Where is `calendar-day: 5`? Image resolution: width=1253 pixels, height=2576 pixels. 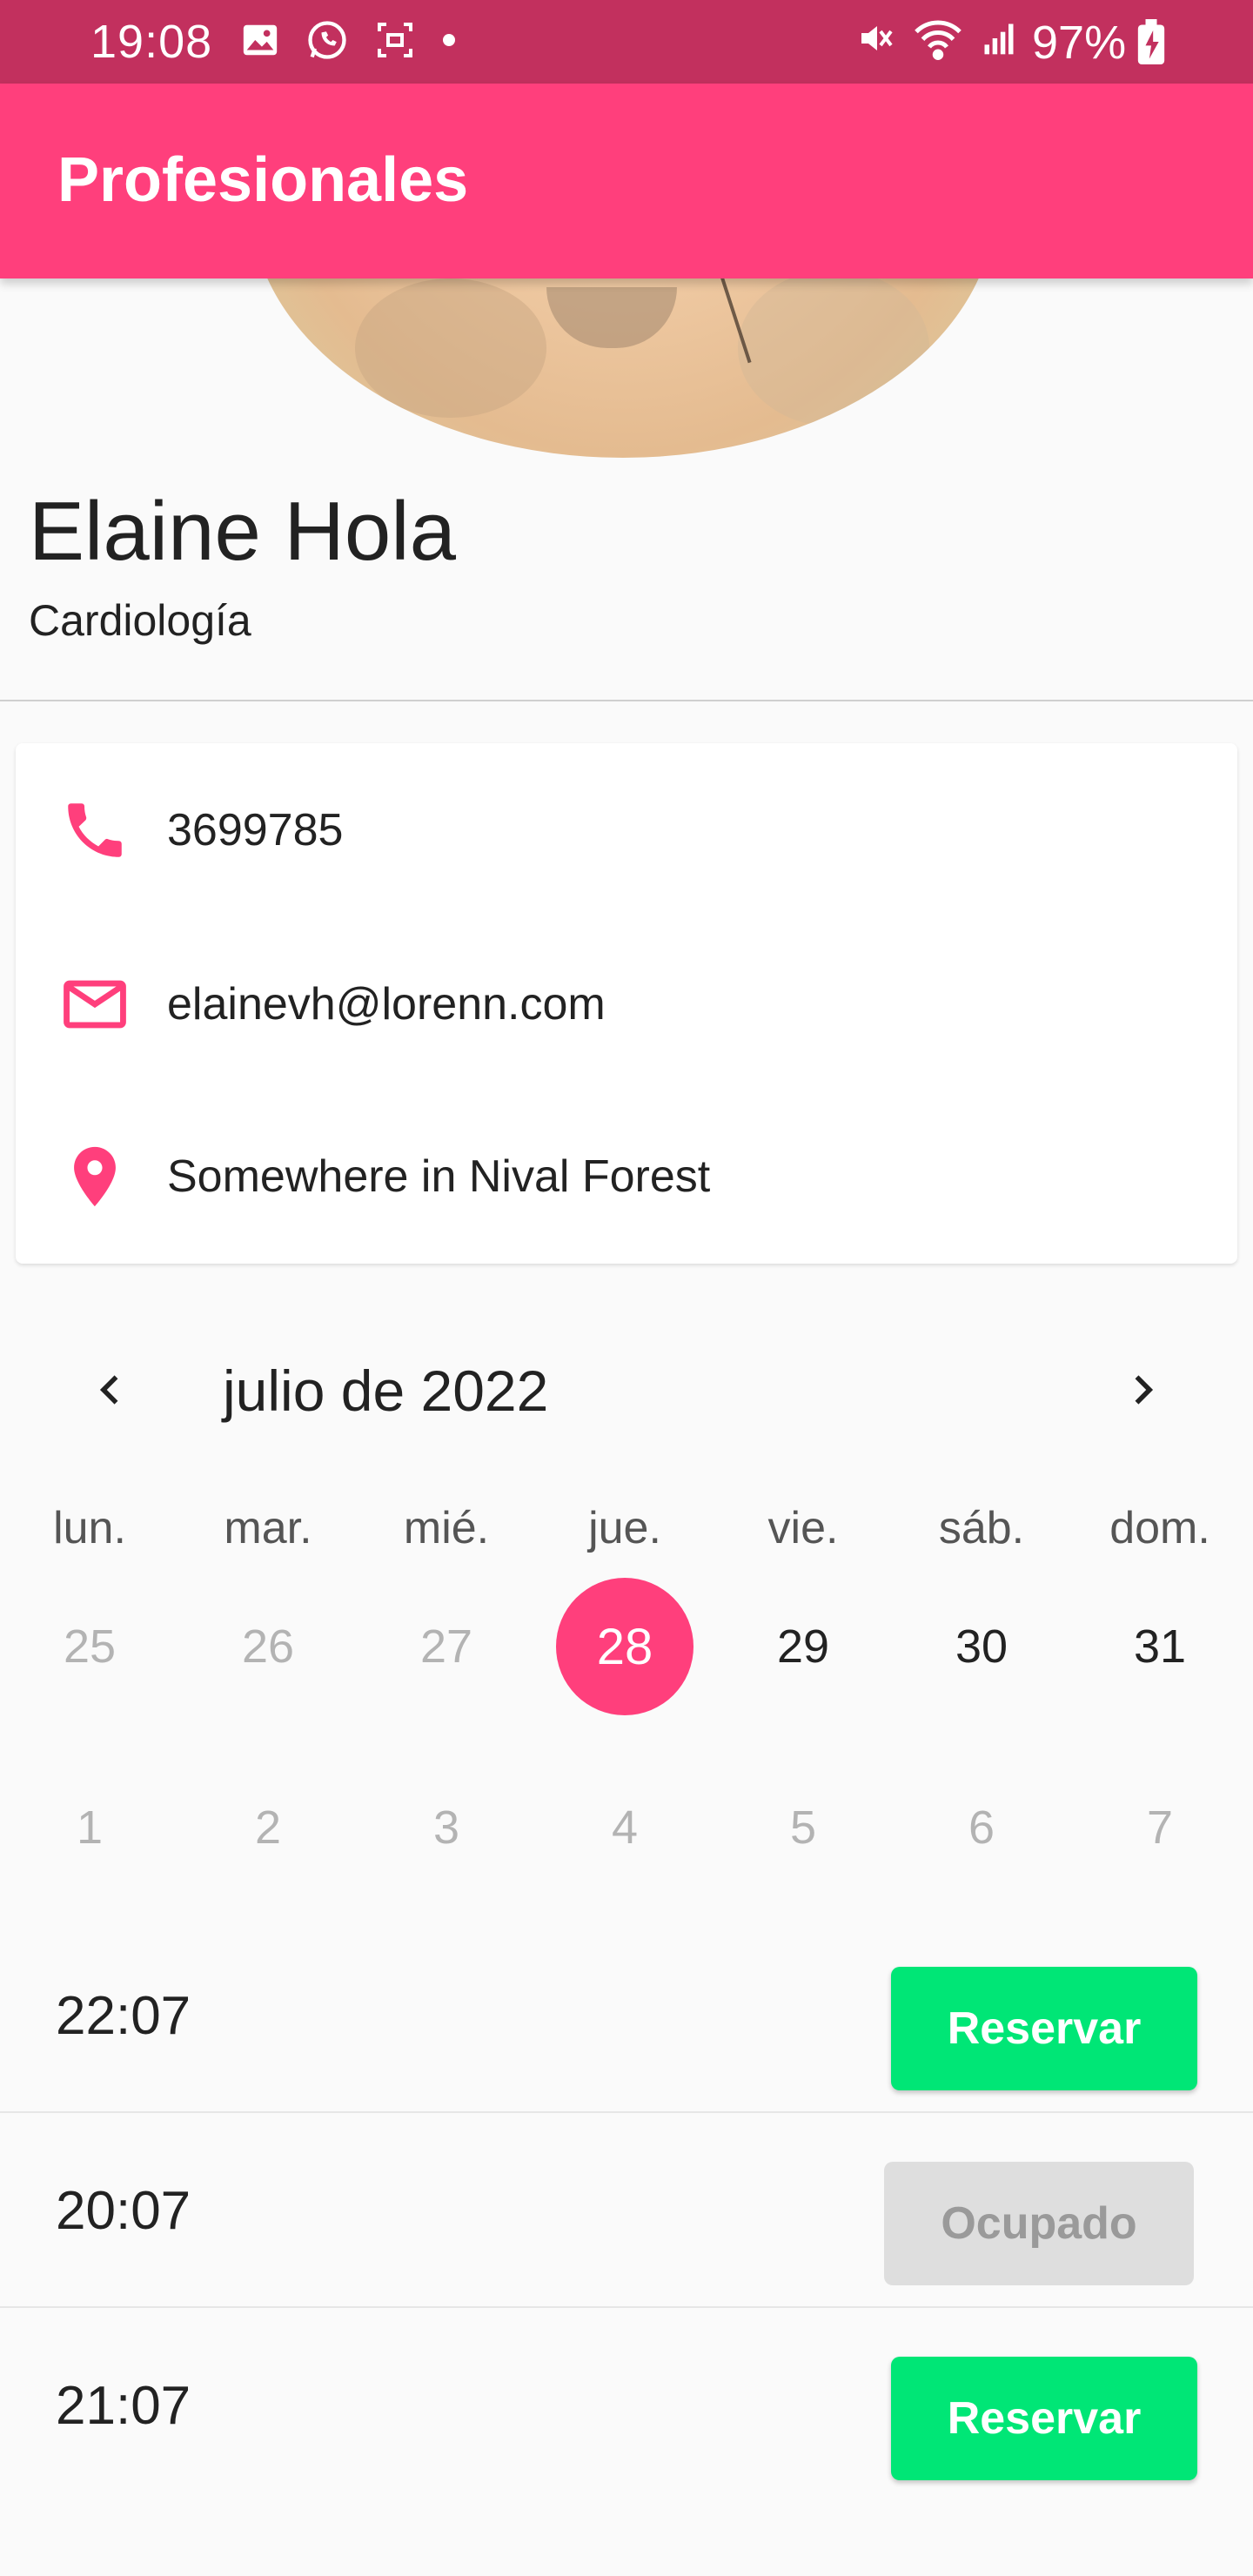 calendar-day: 5 is located at coordinates (803, 1827).